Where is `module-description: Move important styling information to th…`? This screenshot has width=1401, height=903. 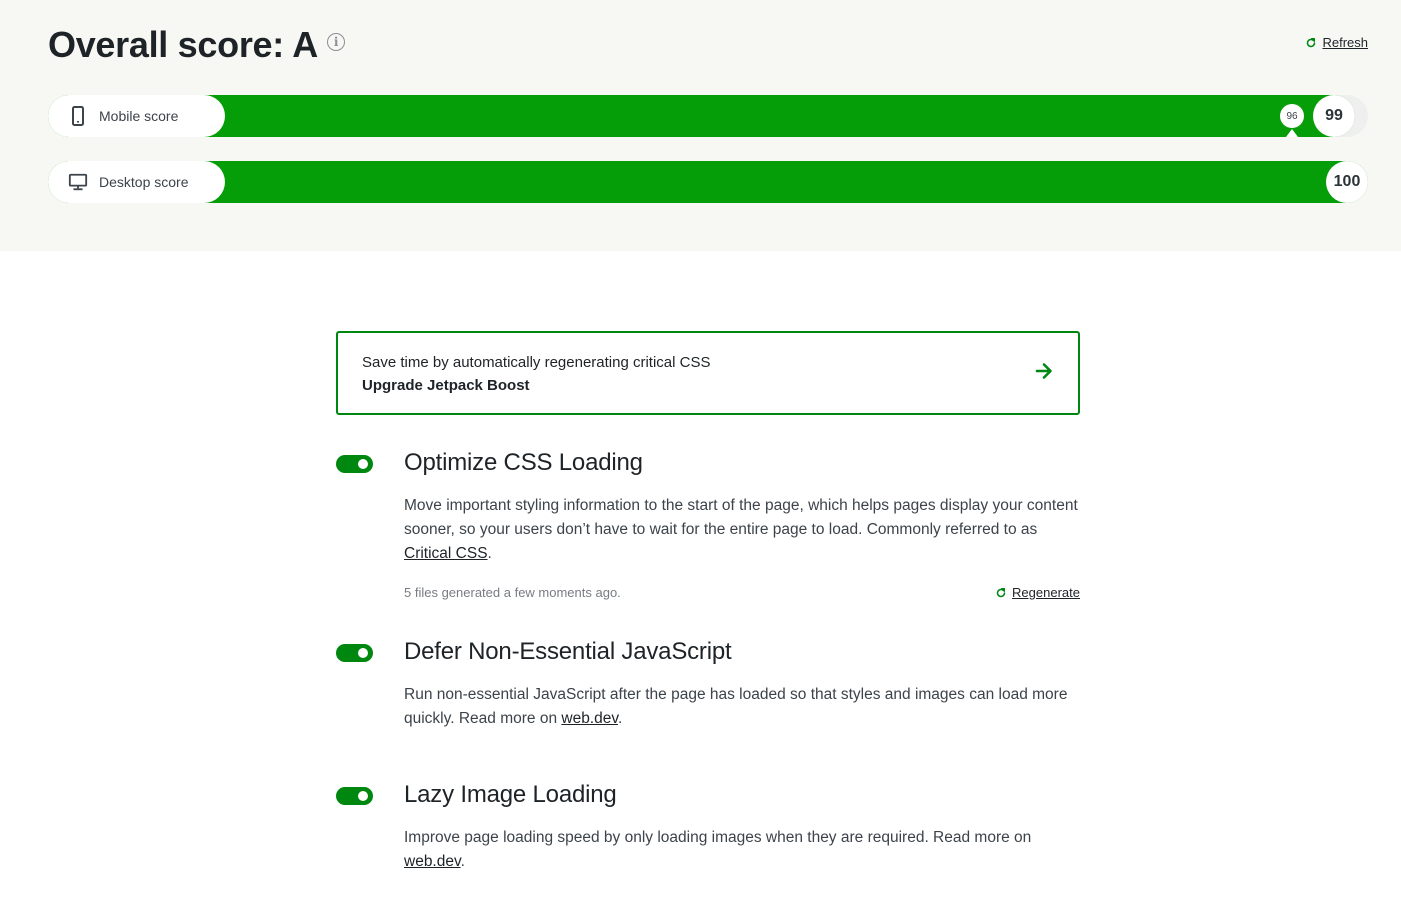 module-description: Move important styling information to th… is located at coordinates (744, 530).